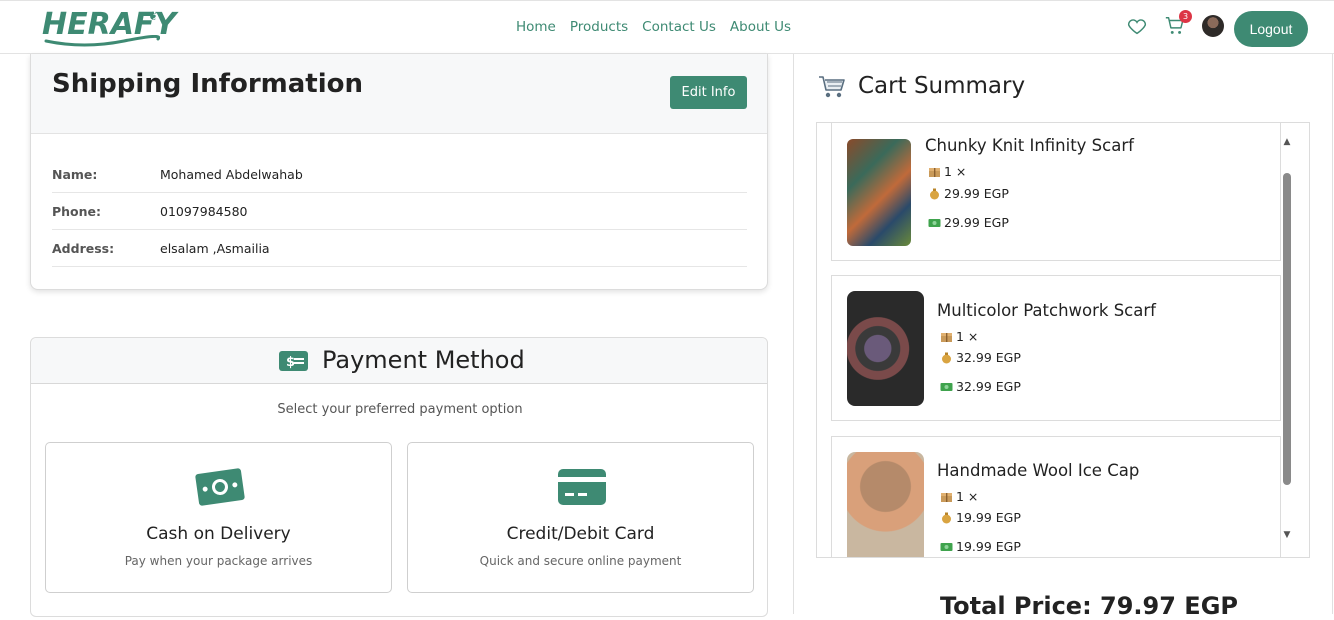  I want to click on shipping-header: Shipping Information Edit Info, so click(399, 94).